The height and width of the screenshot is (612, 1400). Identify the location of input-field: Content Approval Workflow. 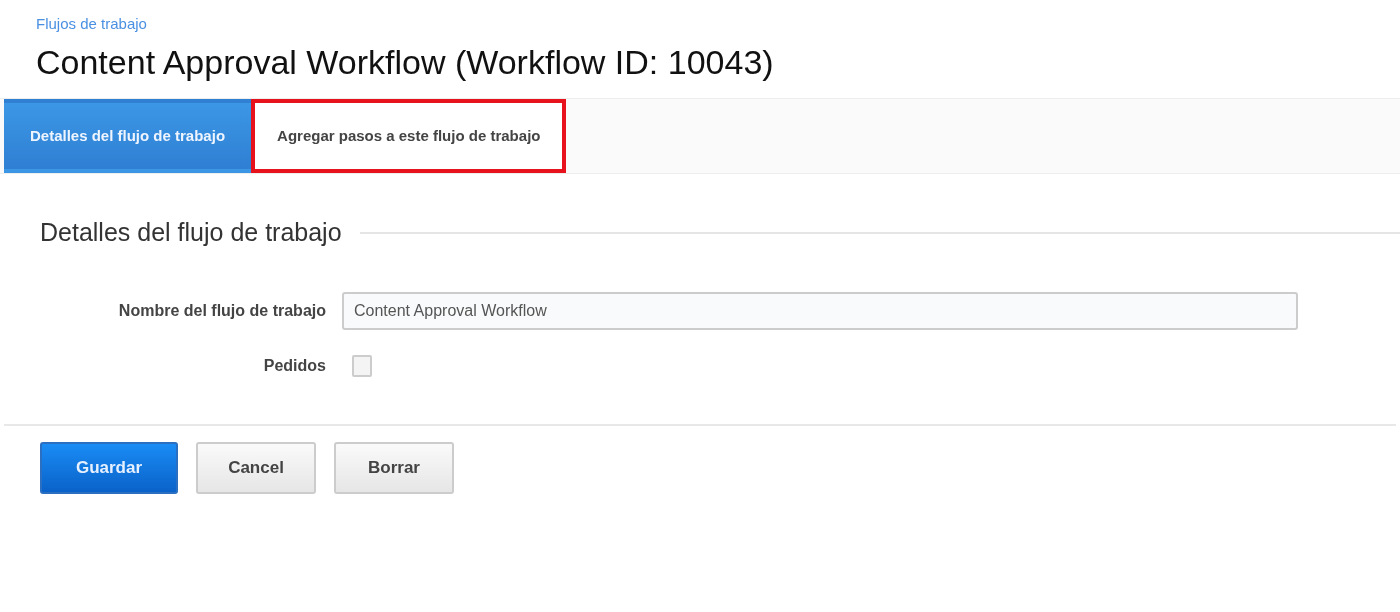
(820, 310).